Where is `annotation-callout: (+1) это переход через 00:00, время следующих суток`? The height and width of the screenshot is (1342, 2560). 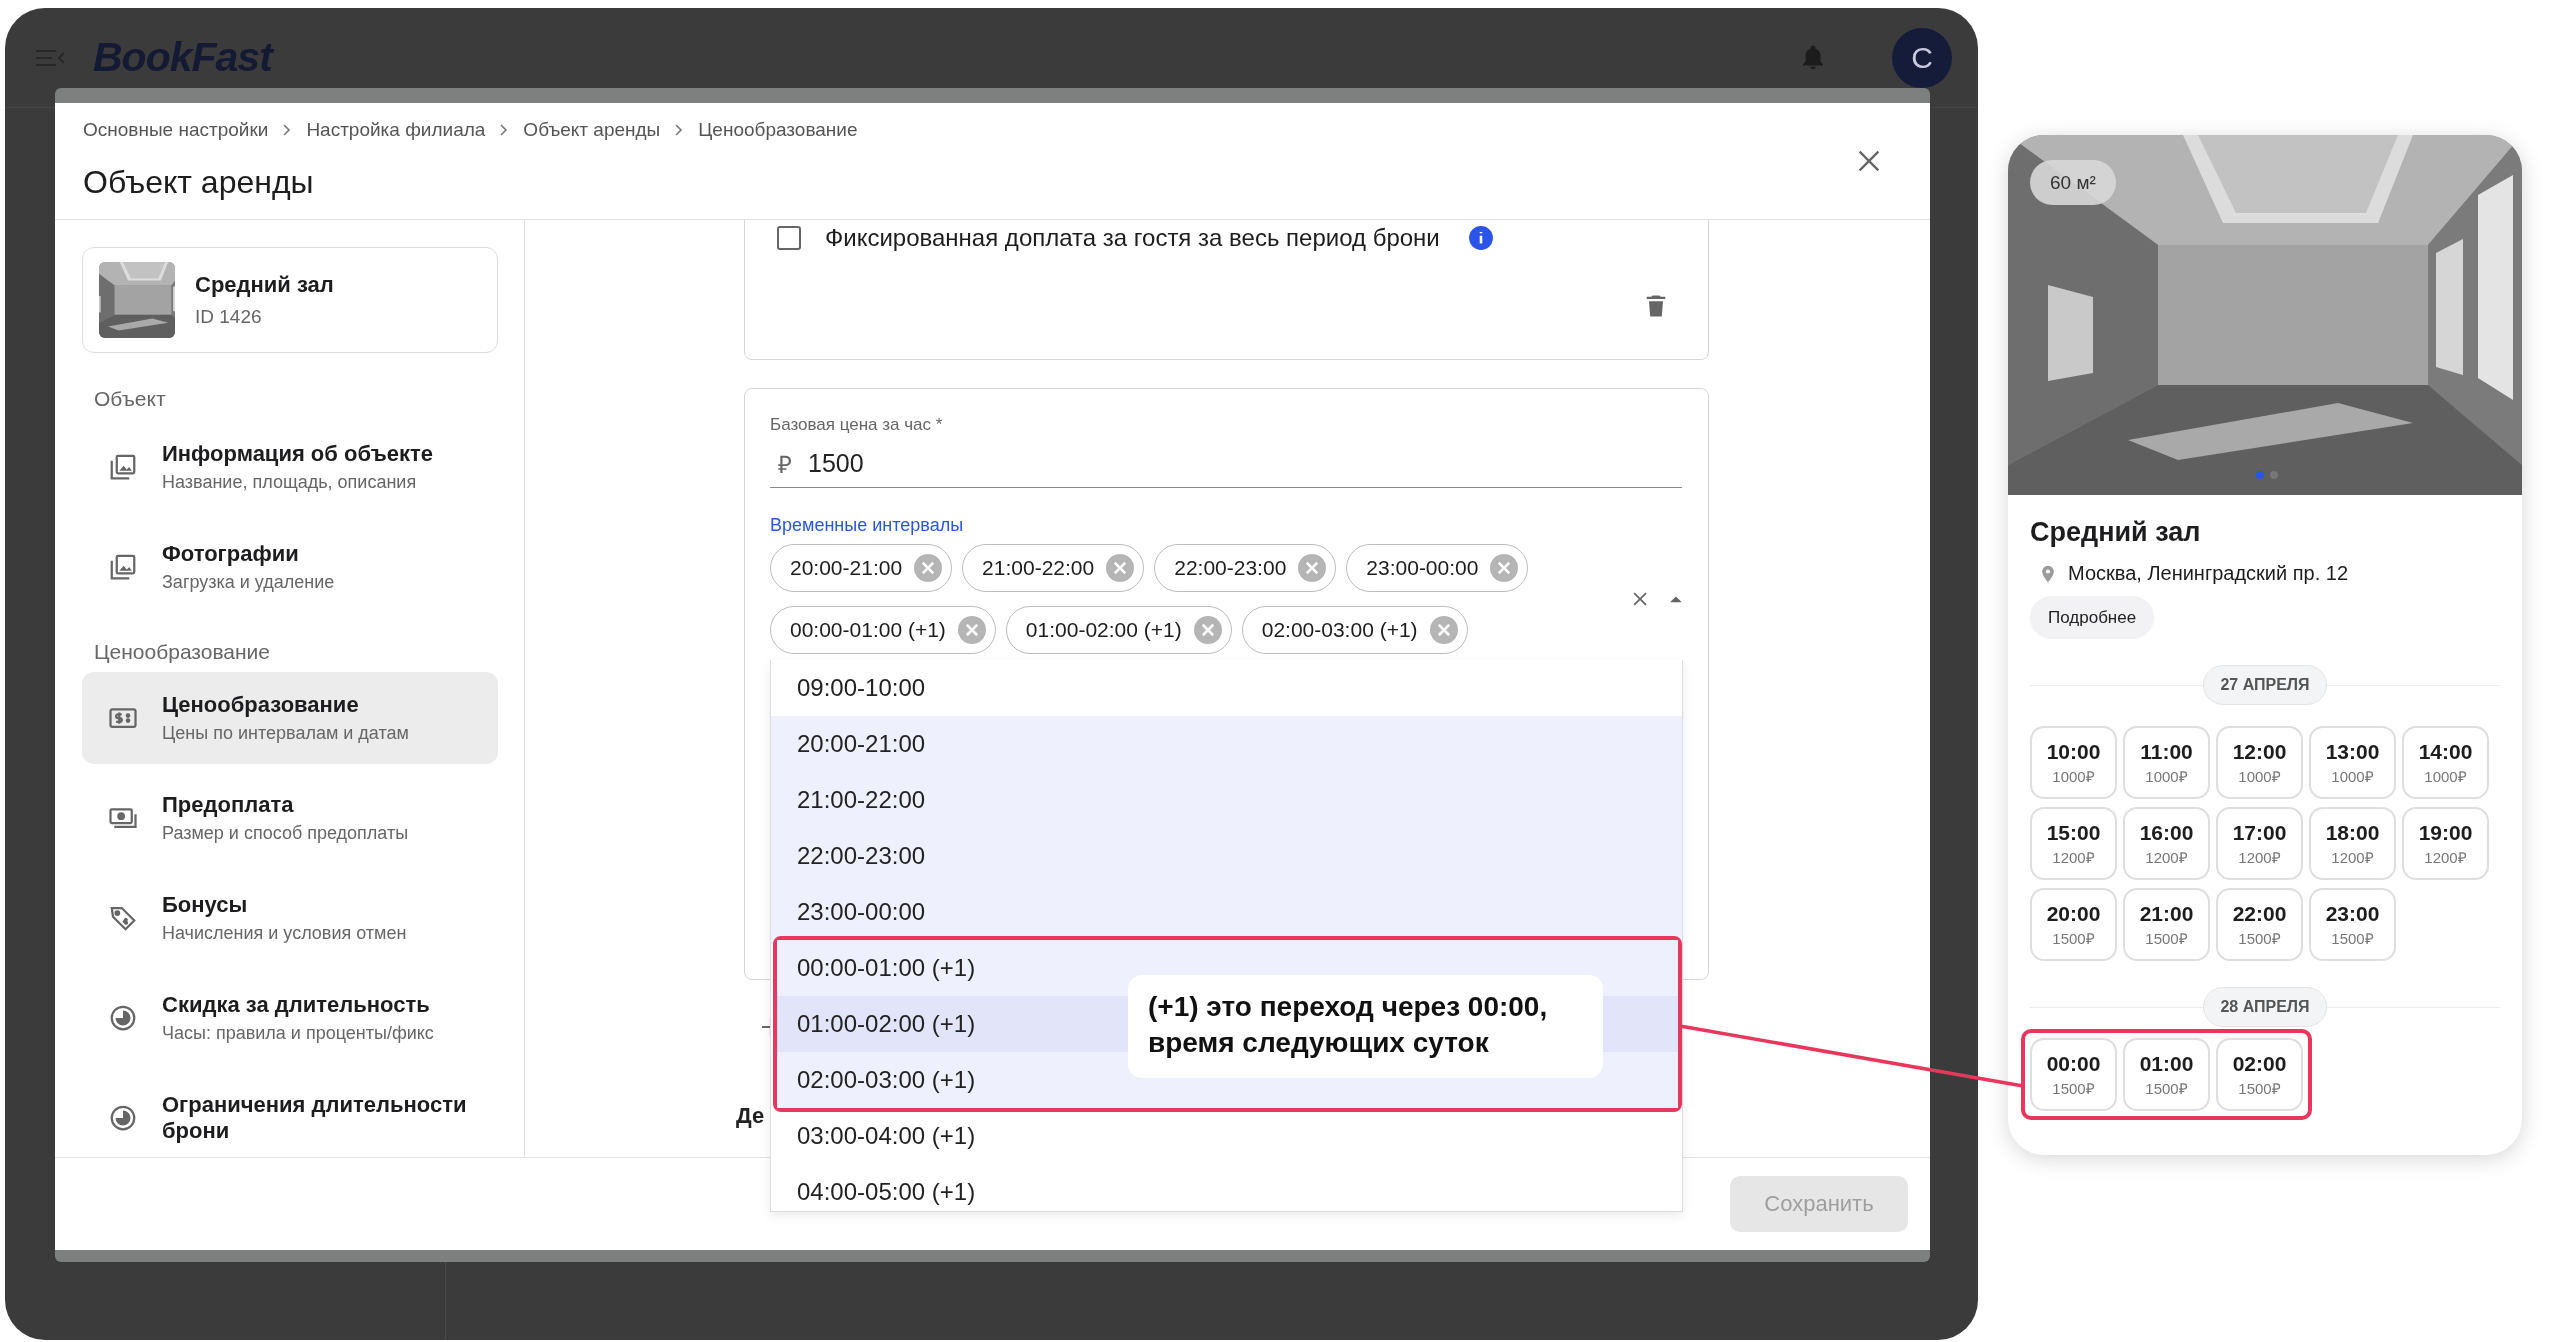 annotation-callout: (+1) это переход через 00:00, время следующих суток is located at coordinates (1365, 1026).